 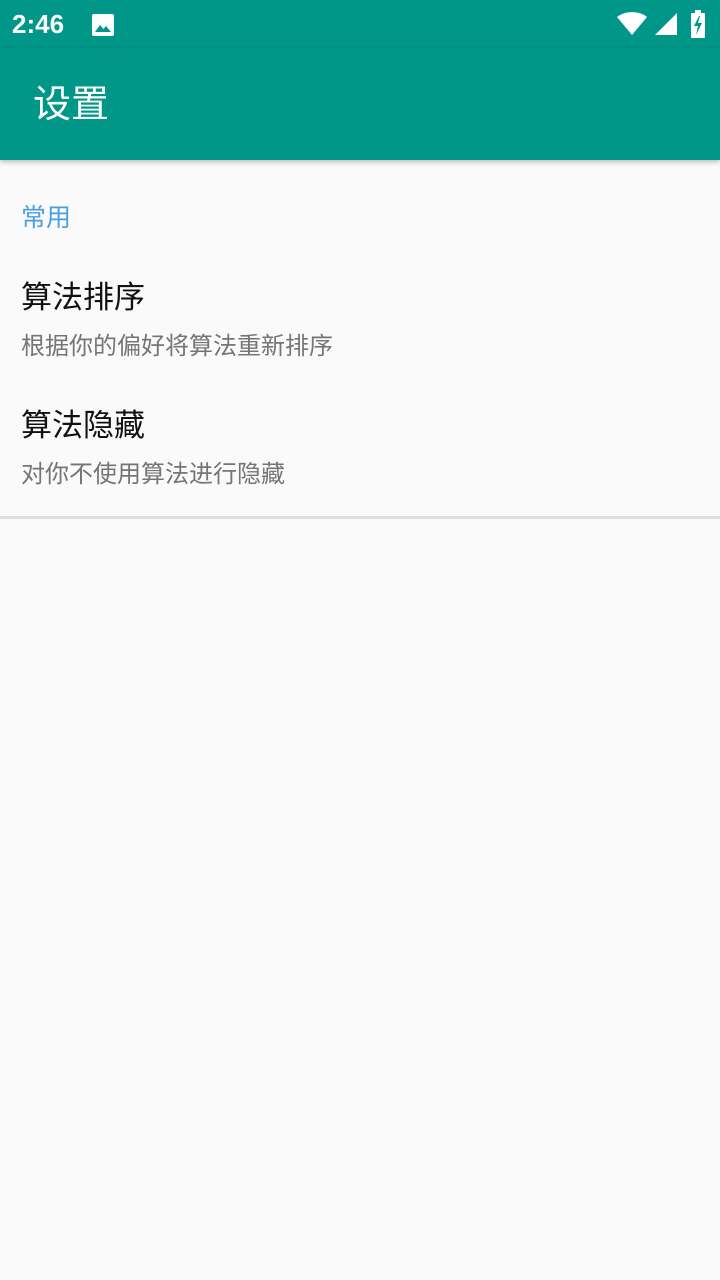 I want to click on wifi-icon, so click(x=632, y=24).